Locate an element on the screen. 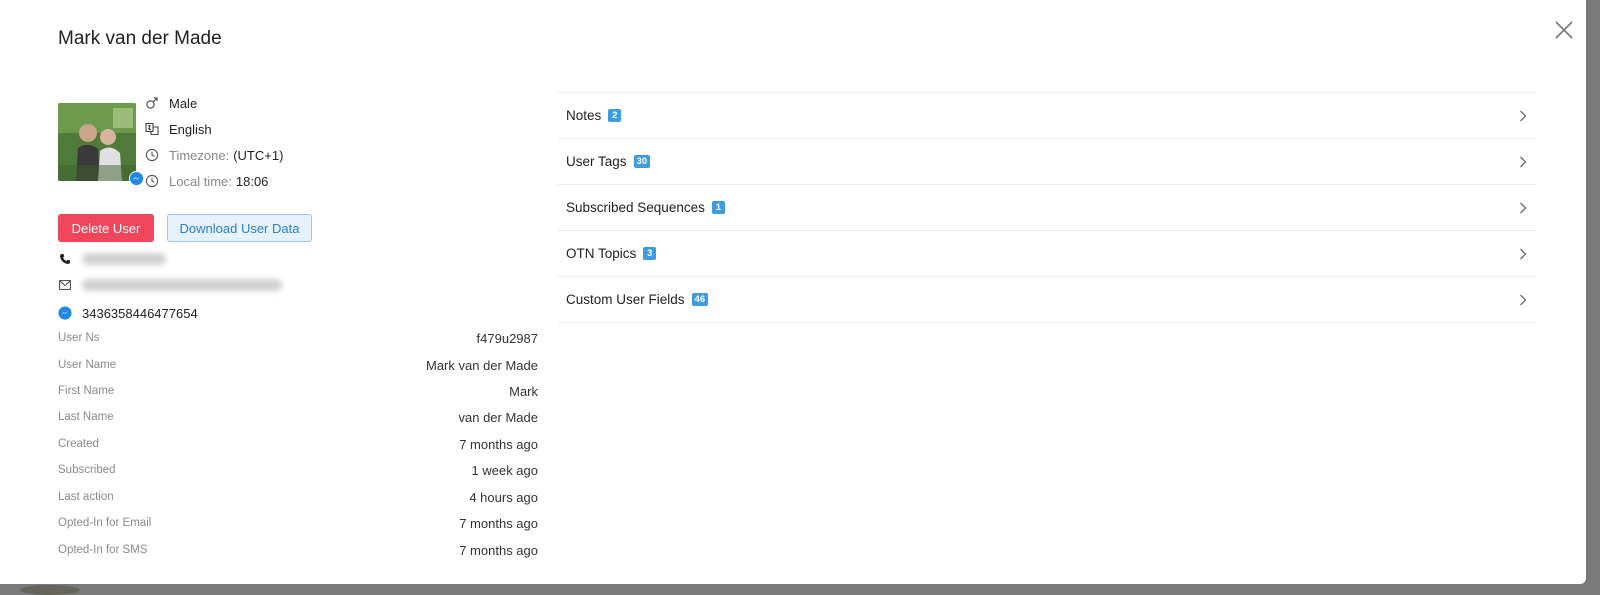 The width and height of the screenshot is (1600, 595). gender-value: Male is located at coordinates (183, 103).